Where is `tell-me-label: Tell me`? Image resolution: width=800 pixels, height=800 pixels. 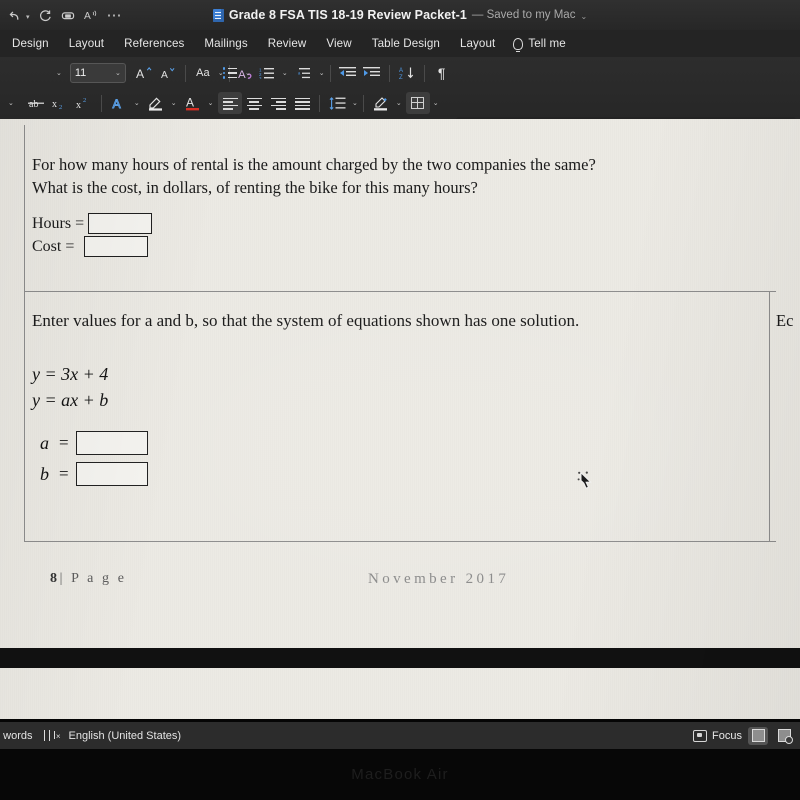 tell-me-label: Tell me is located at coordinates (547, 43).